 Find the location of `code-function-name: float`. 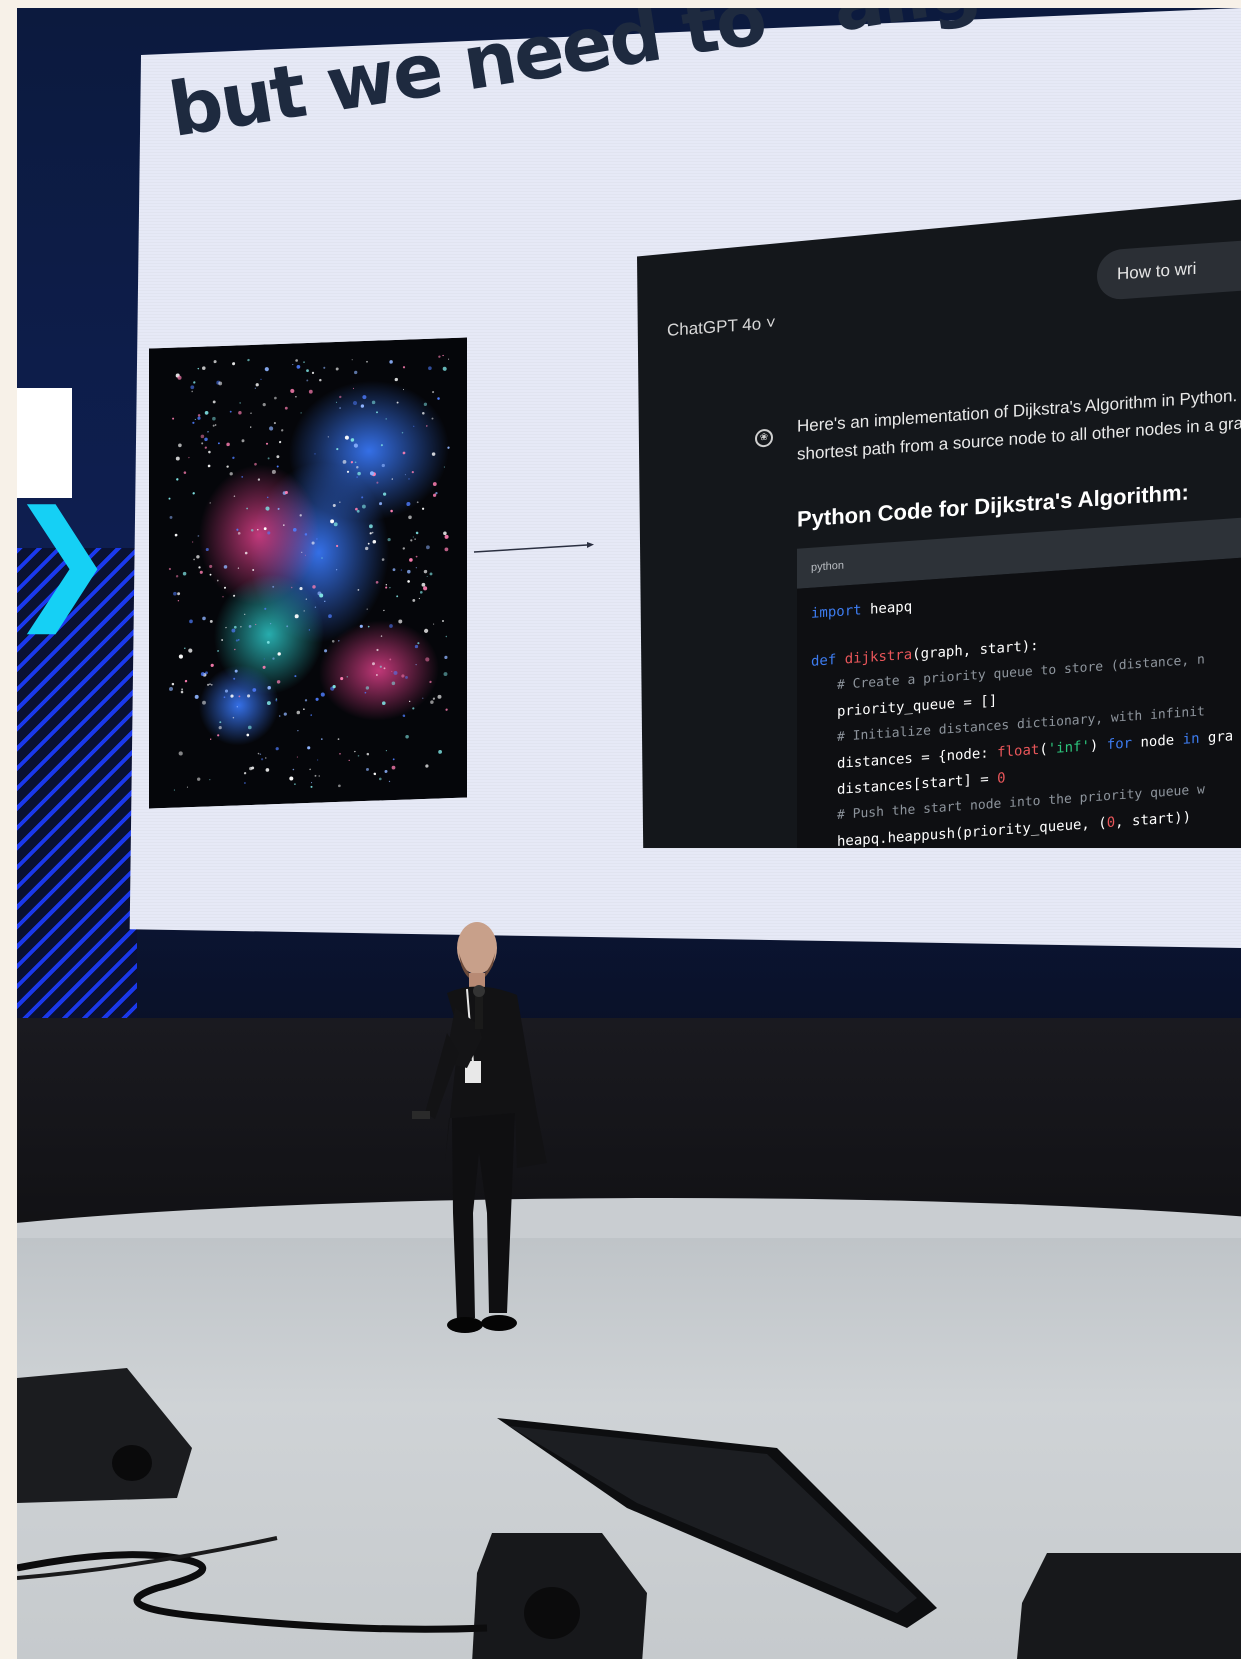

code-function-name: float is located at coordinates (1018, 751).